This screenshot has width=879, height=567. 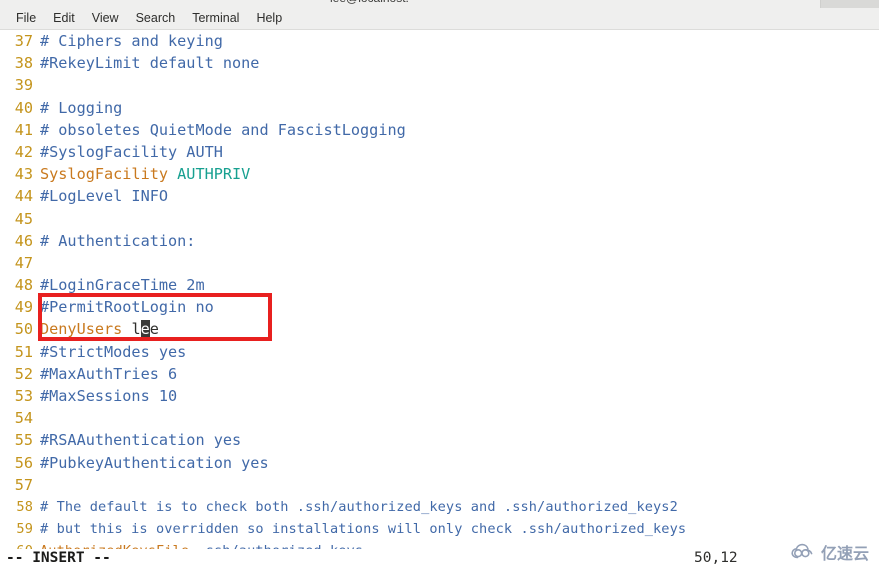 I want to click on line-number: 56, so click(x=23, y=462).